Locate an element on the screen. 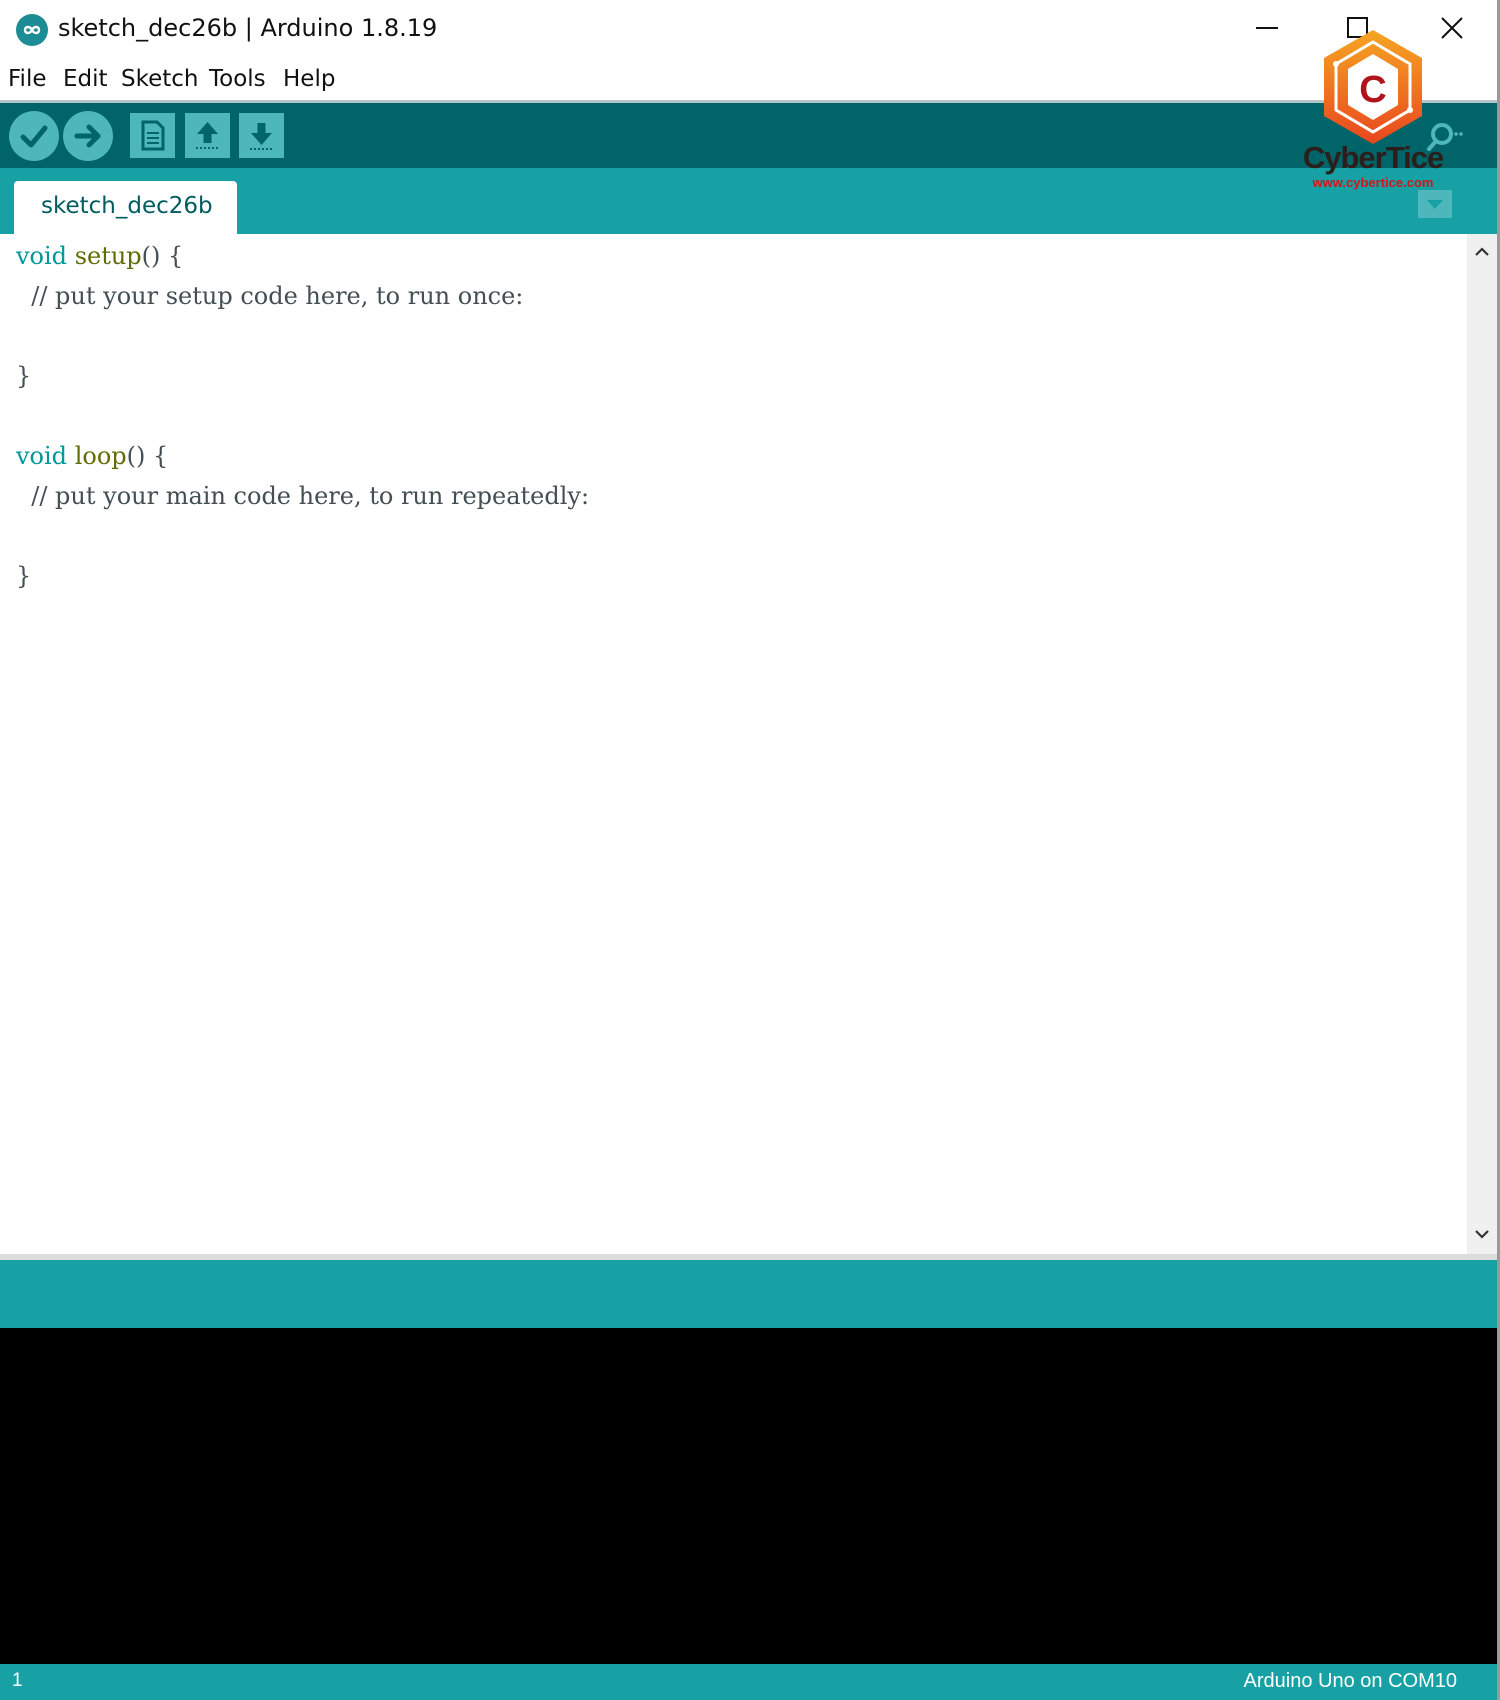 The image size is (1500, 1700). arrow-down-icon is located at coordinates (261, 136).